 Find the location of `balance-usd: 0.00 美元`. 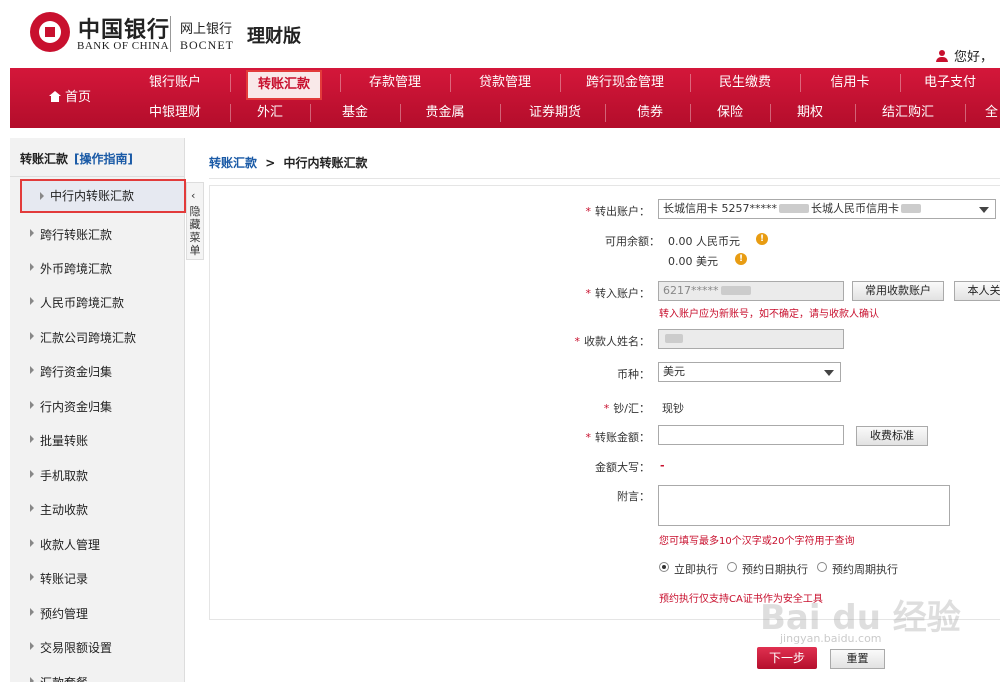

balance-usd: 0.00 美元 is located at coordinates (693, 261).